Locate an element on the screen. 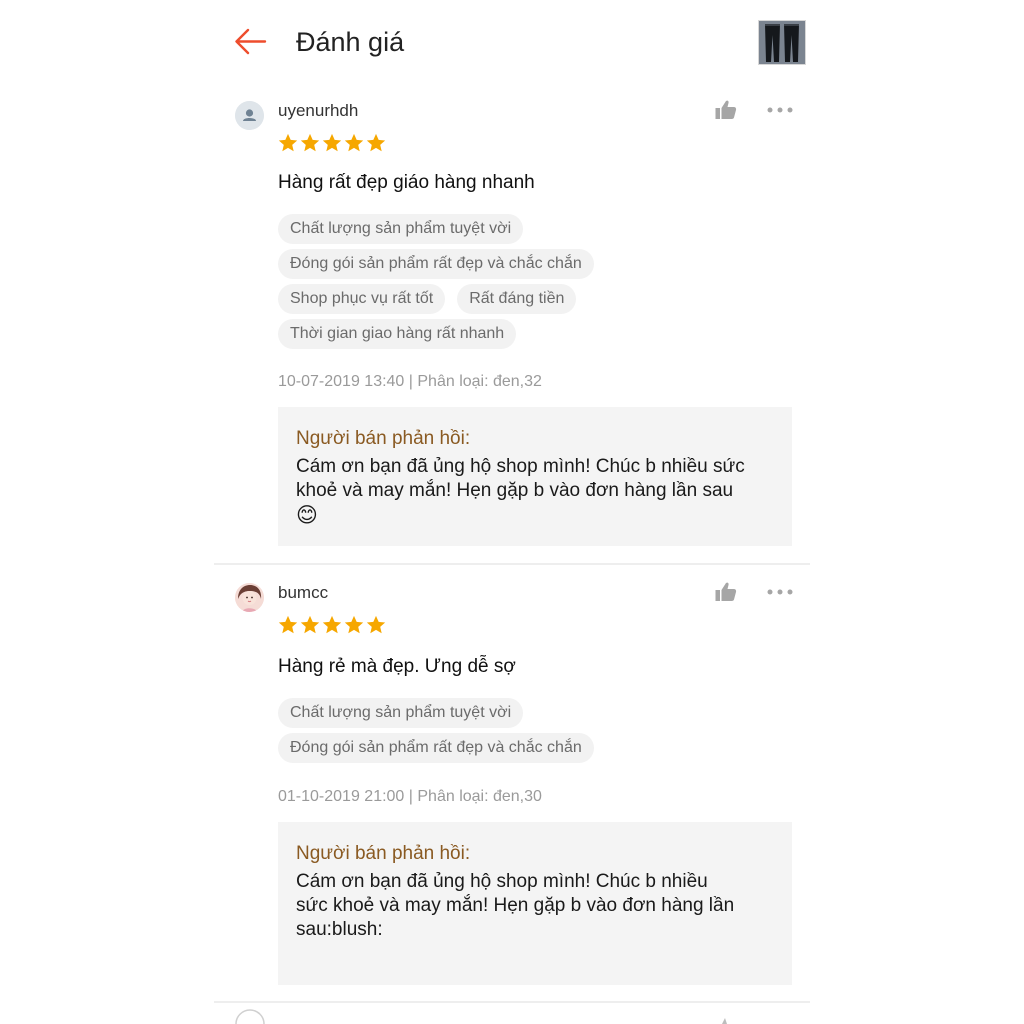  reviewer-username: uyenurhdh is located at coordinates (318, 111).